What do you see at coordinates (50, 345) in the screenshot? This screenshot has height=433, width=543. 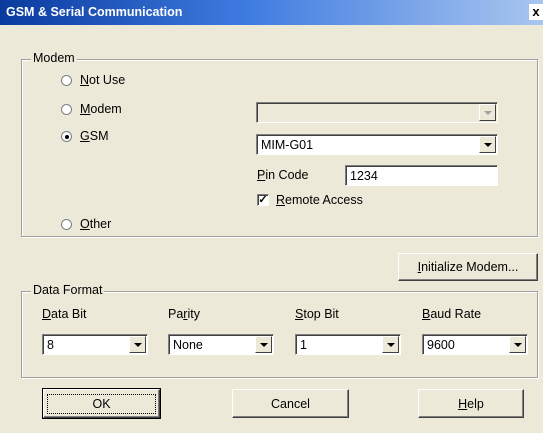 I see `data-bit-value: 8` at bounding box center [50, 345].